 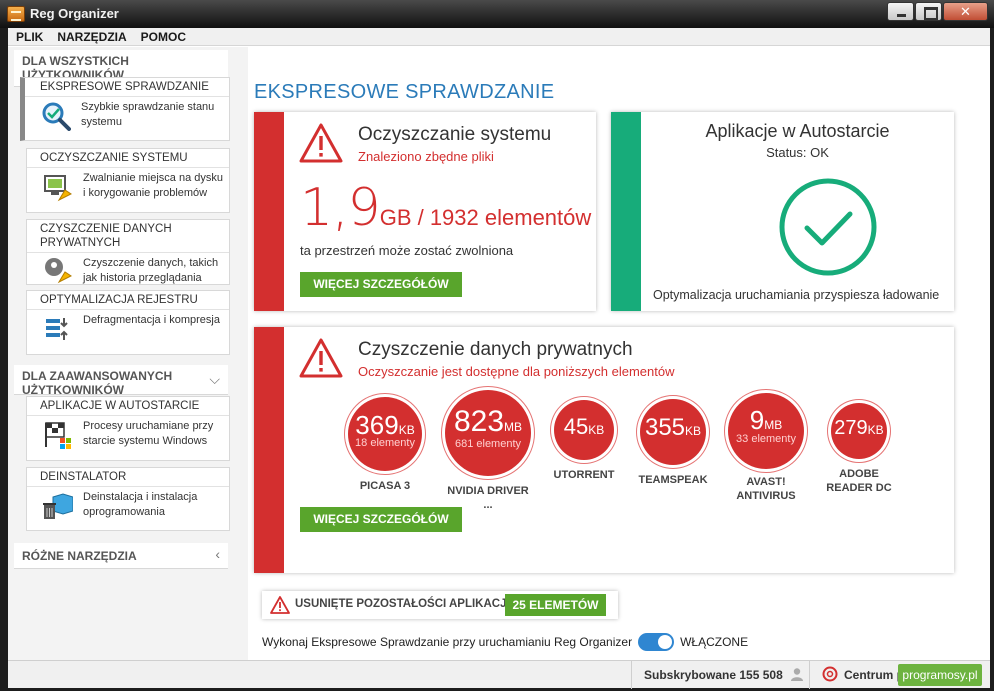 I want to click on system-clean-details-button: WIĘCEJ SZCZEGÓŁÓW, so click(x=381, y=284).